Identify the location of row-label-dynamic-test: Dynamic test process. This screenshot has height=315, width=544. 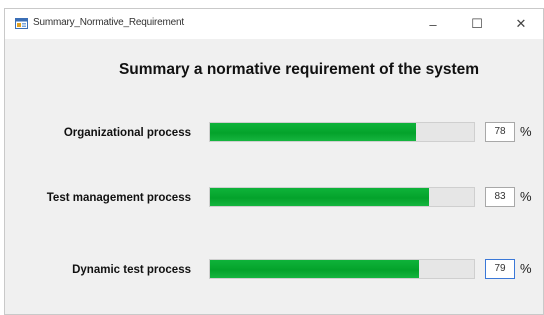
(131, 270).